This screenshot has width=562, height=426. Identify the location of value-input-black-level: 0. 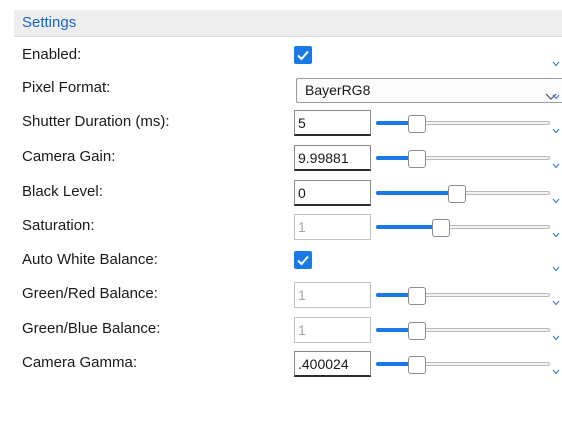
(332, 193).